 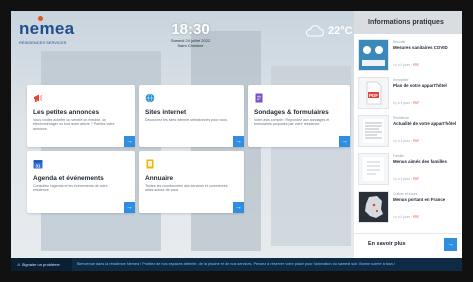 I want to click on france-map-icon, so click(x=374, y=207).